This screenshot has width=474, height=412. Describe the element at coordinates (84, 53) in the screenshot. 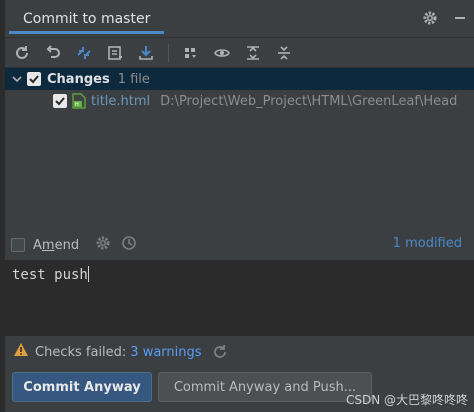

I see `diff-icon` at that location.